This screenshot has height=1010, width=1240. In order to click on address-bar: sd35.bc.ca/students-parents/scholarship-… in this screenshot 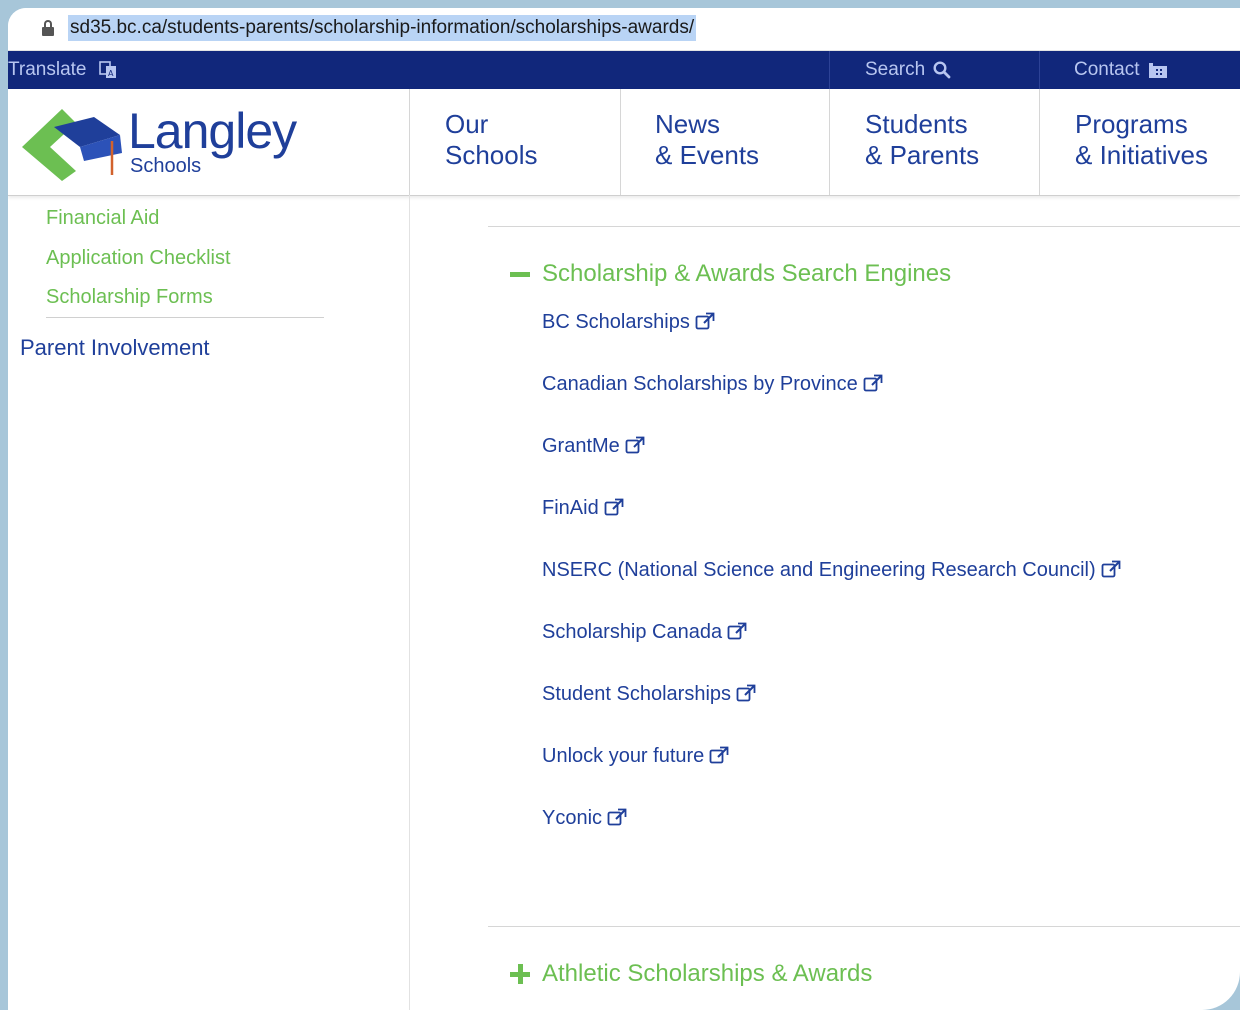, I will do `click(624, 29)`.